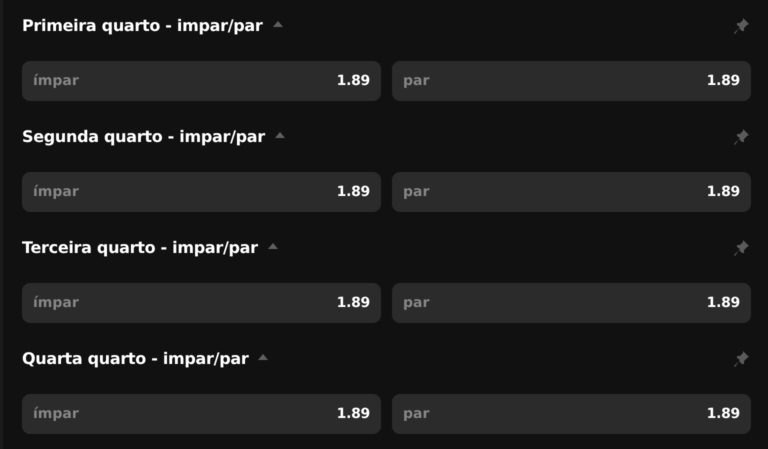  Describe the element at coordinates (140, 247) in the screenshot. I see `market-title: Terceira quarto - impar/par` at that location.